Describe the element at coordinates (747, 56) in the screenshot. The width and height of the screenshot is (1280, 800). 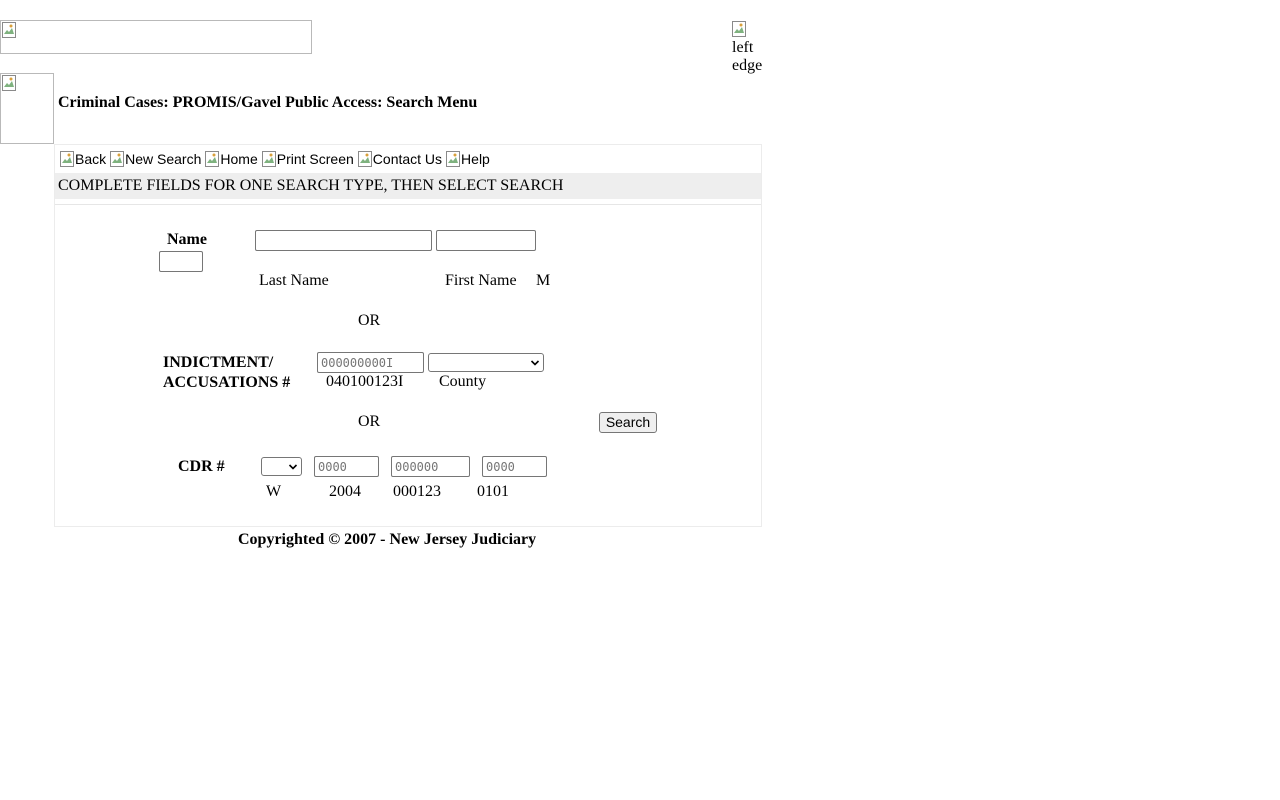
I see `left-edge-alt-text: left edge` at that location.